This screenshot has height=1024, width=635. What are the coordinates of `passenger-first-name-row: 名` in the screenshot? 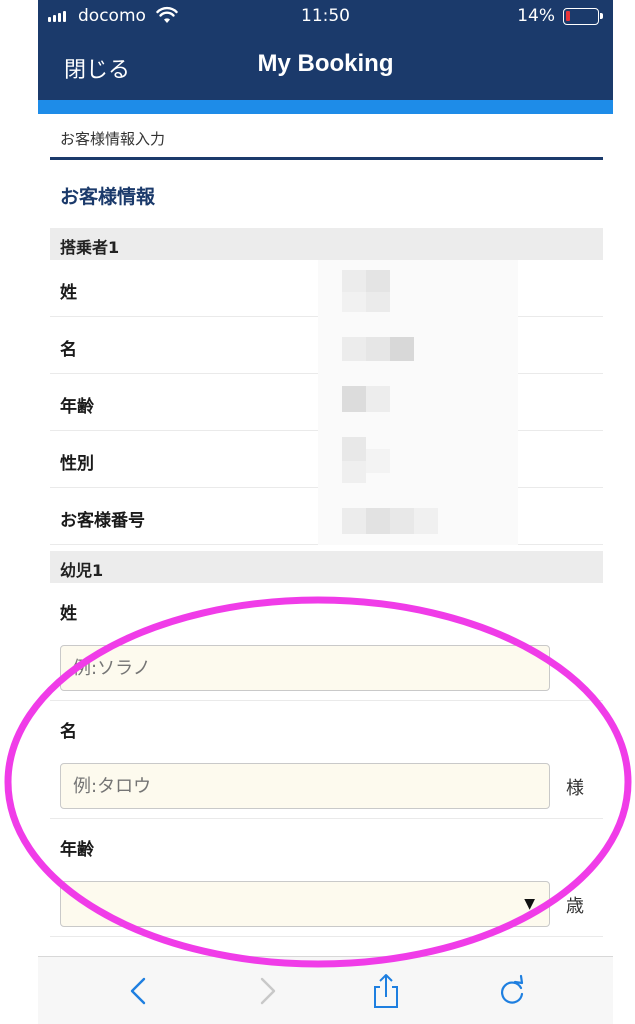 It's located at (326, 345).